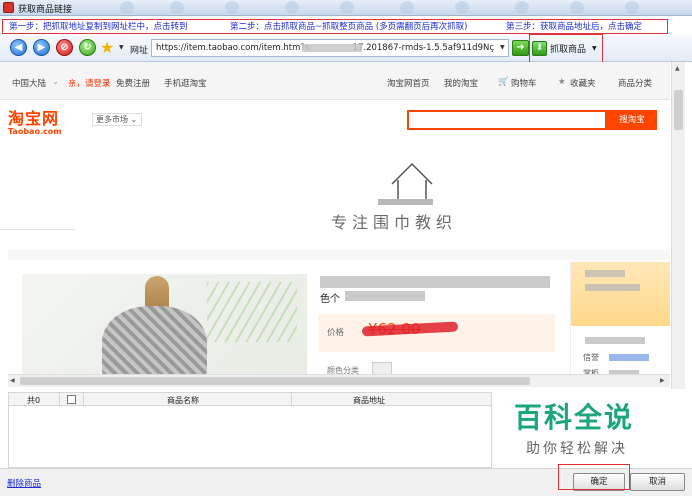 The height and width of the screenshot is (496, 692). What do you see at coordinates (8, 7) in the screenshot?
I see `app-icon` at bounding box center [8, 7].